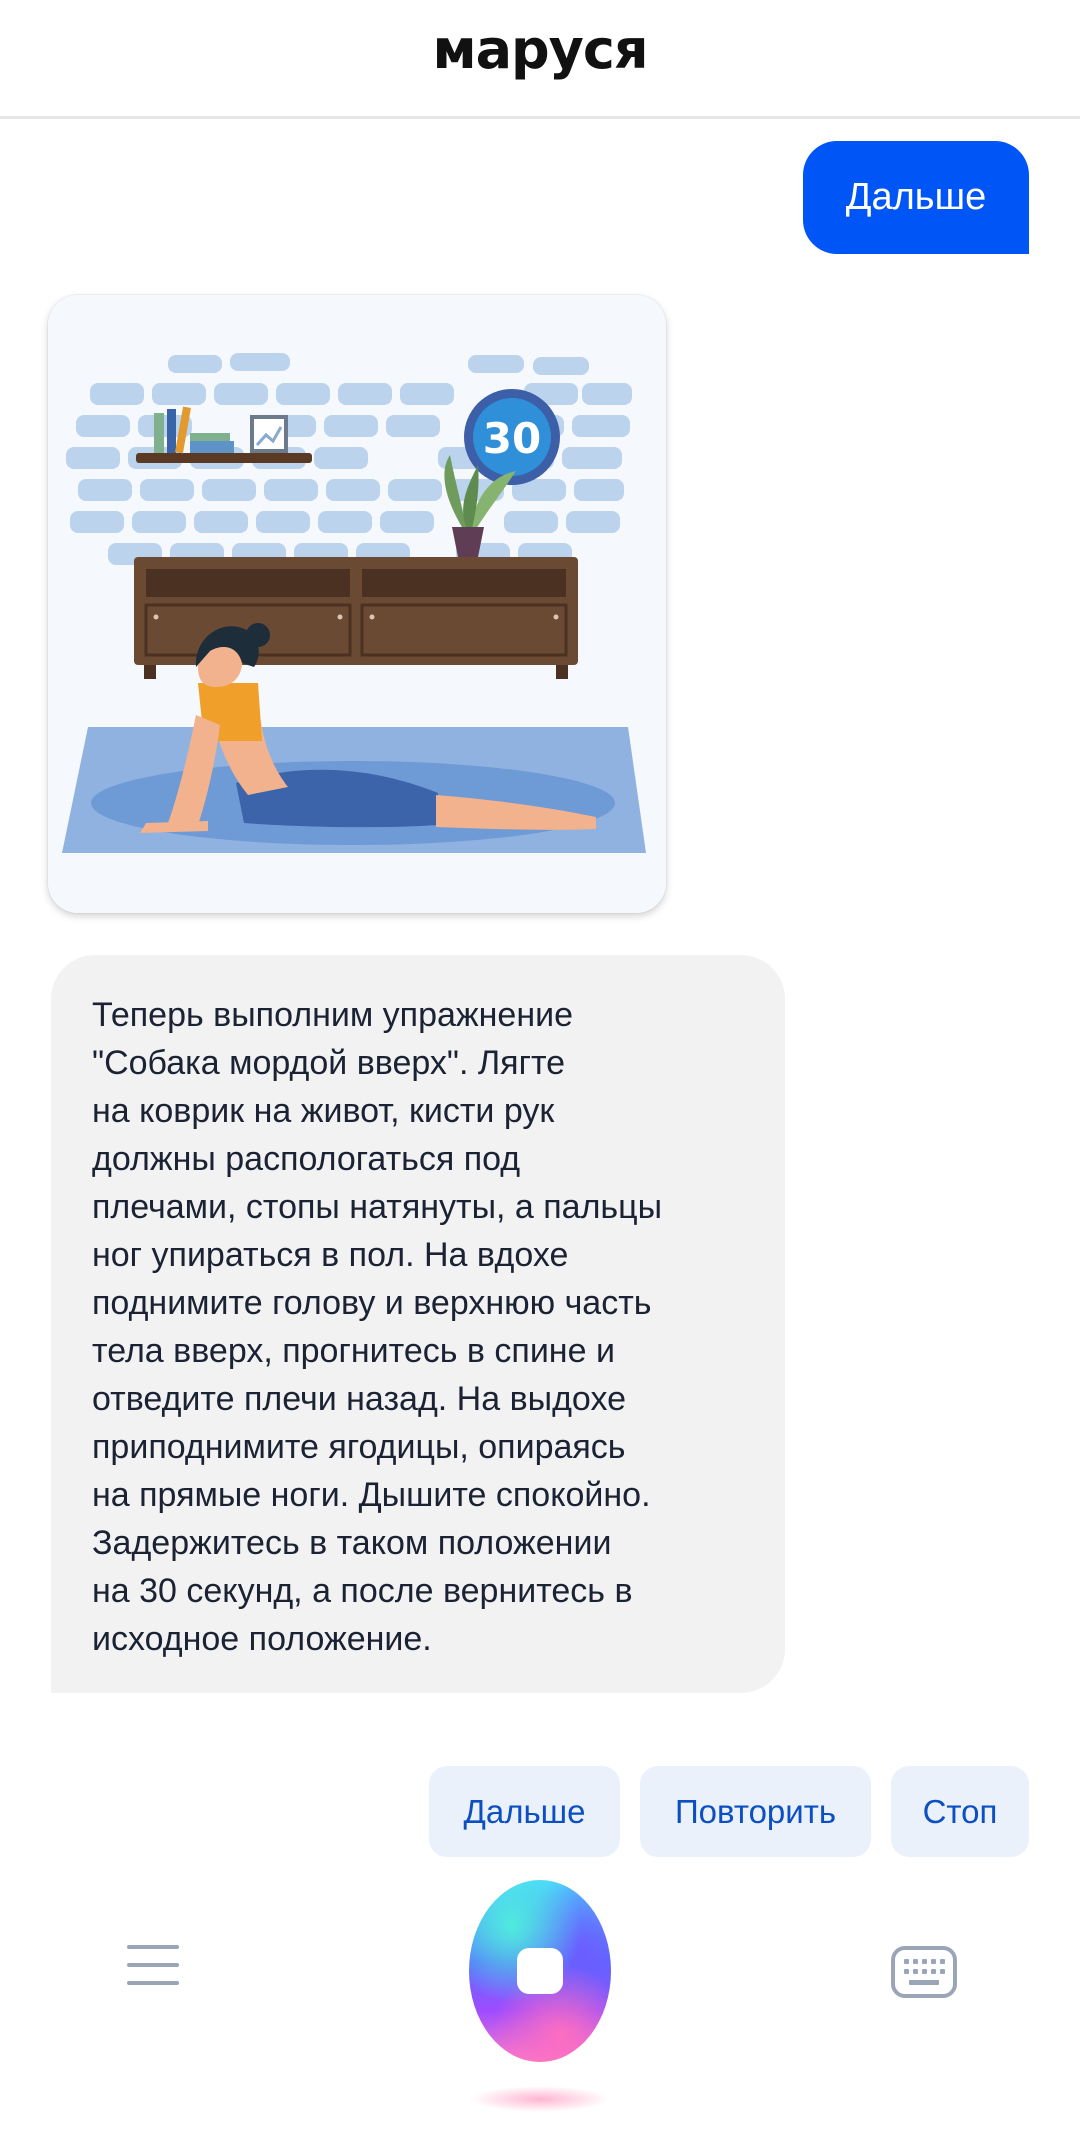 This screenshot has width=1080, height=2148. I want to click on assistant-voice-orb-button, so click(540, 1971).